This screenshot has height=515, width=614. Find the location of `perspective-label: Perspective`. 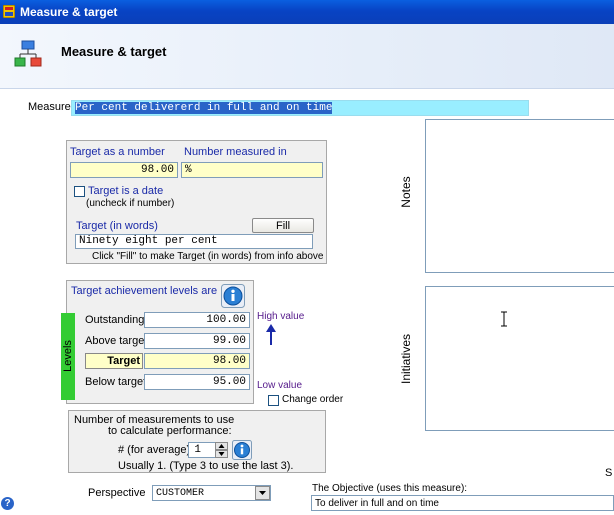

perspective-label: Perspective is located at coordinates (117, 493).